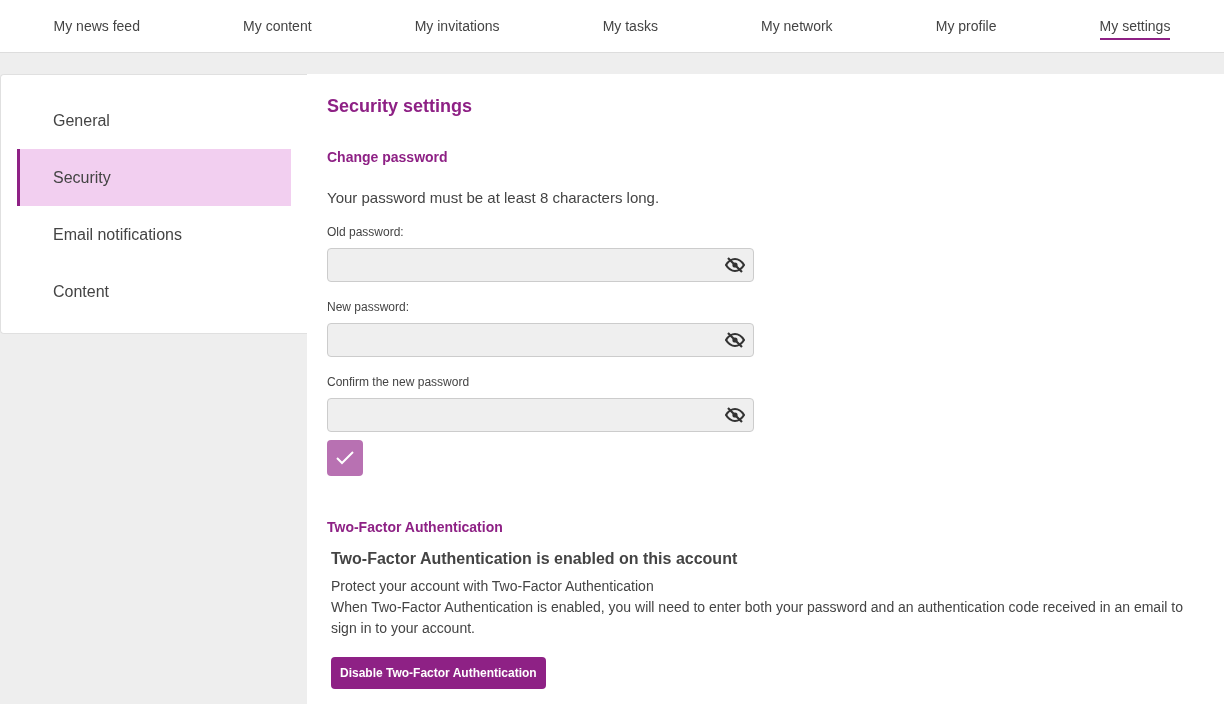  What do you see at coordinates (535, 559) in the screenshot?
I see `status-heading: Two-Factor Authentication is enabled on this account` at bounding box center [535, 559].